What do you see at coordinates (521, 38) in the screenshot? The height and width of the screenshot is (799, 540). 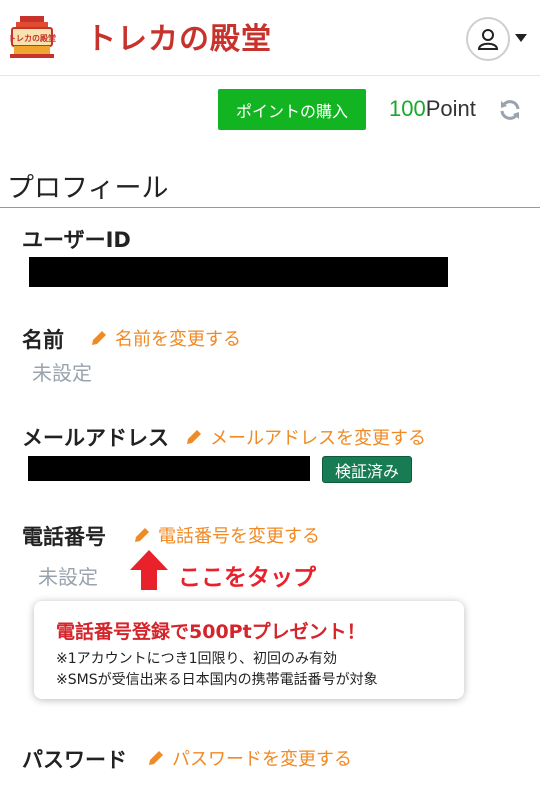 I see `chevron-down-icon` at bounding box center [521, 38].